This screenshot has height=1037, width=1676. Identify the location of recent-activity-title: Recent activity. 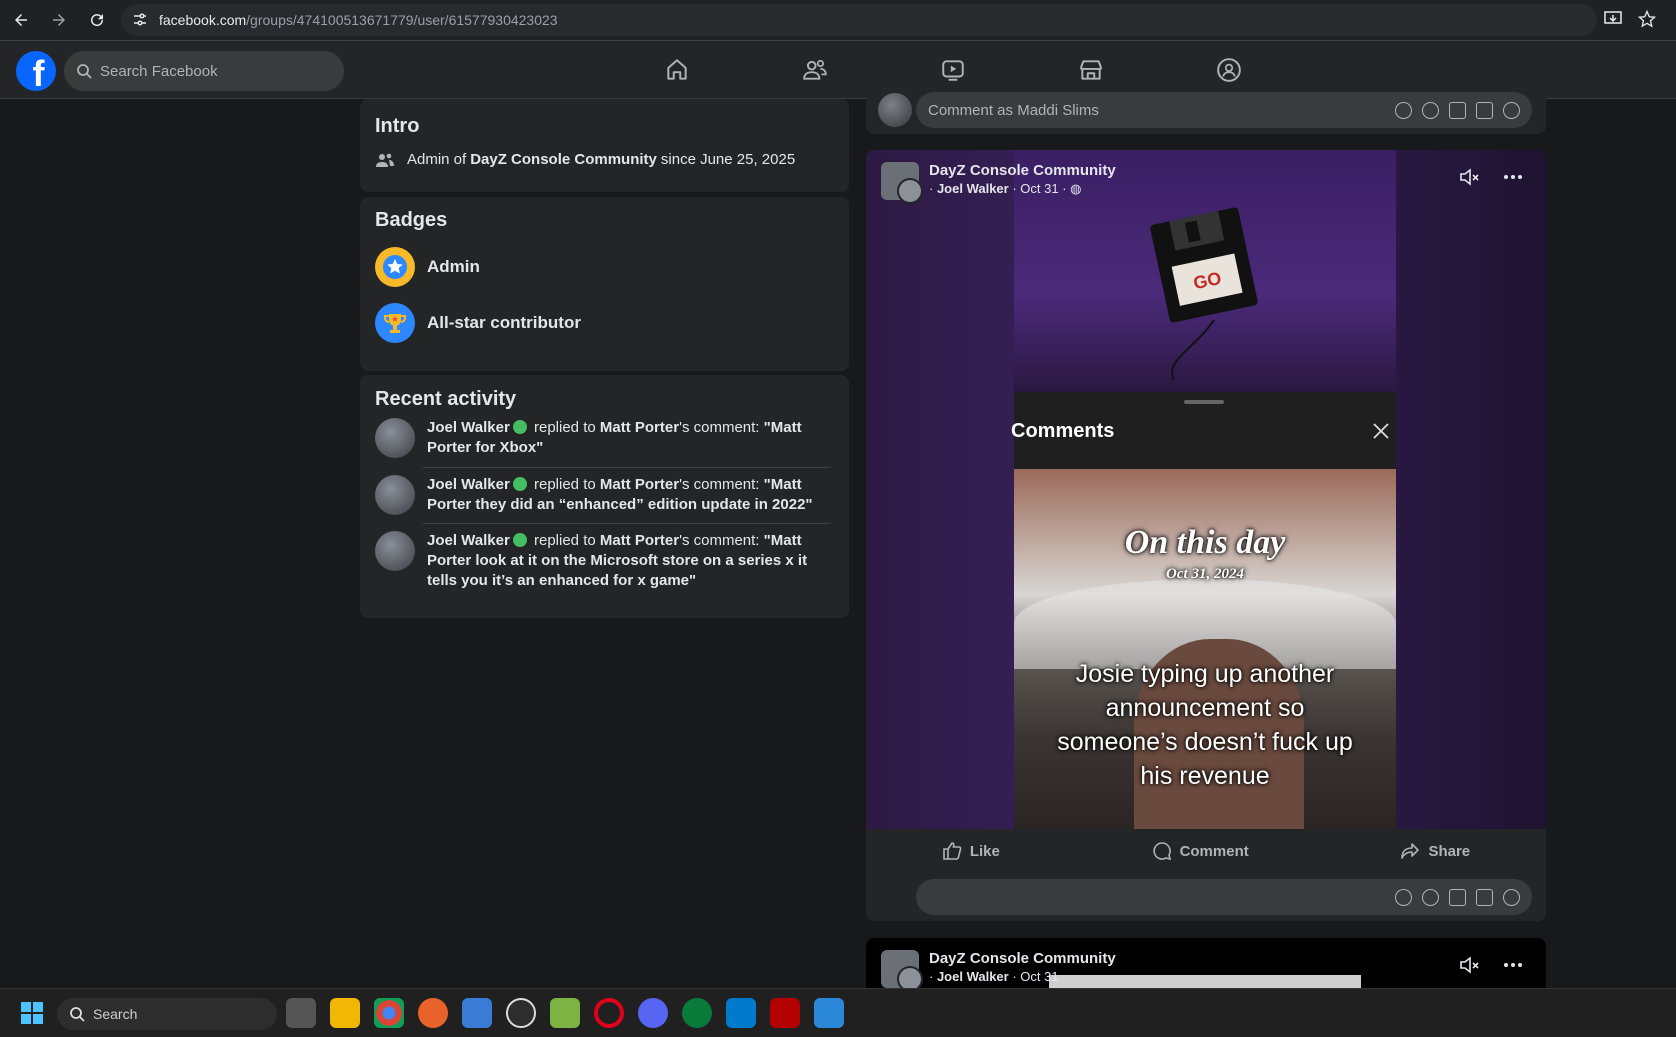
(446, 399).